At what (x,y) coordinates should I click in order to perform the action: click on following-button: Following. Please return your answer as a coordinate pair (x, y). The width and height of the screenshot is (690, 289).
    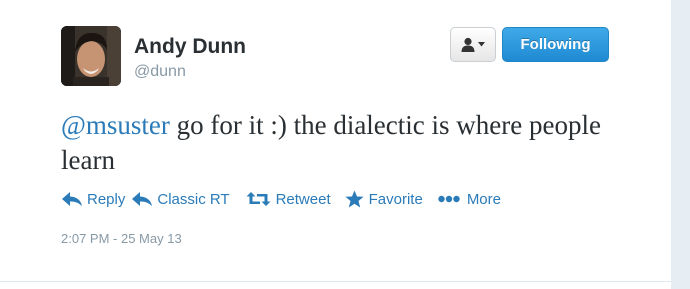
    Looking at the image, I should click on (555, 44).